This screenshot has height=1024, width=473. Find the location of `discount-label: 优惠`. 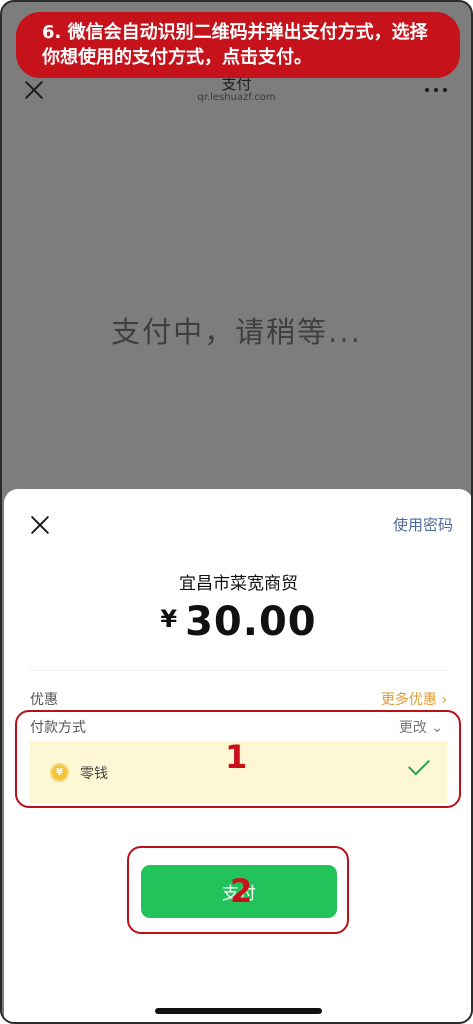

discount-label: 优惠 is located at coordinates (44, 700).